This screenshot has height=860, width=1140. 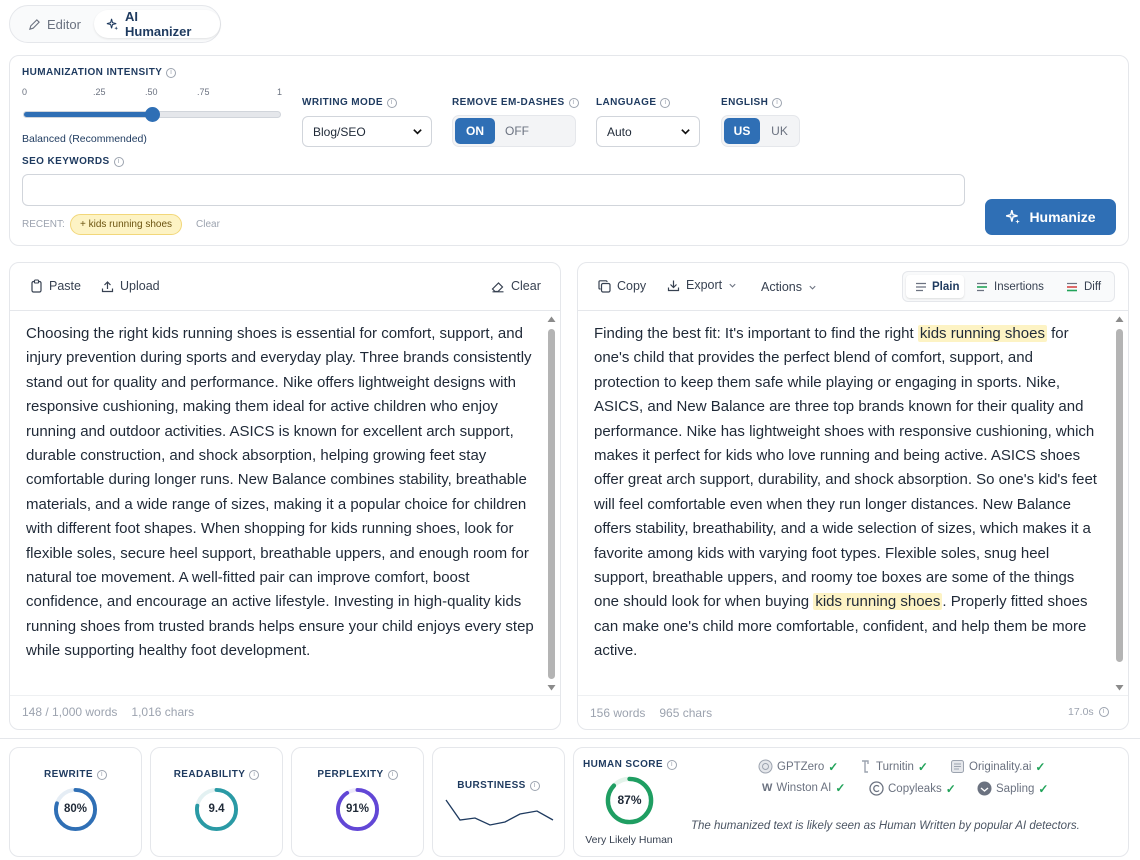 I want to click on human-score-label: HUMAN SCORE i, so click(x=630, y=764).